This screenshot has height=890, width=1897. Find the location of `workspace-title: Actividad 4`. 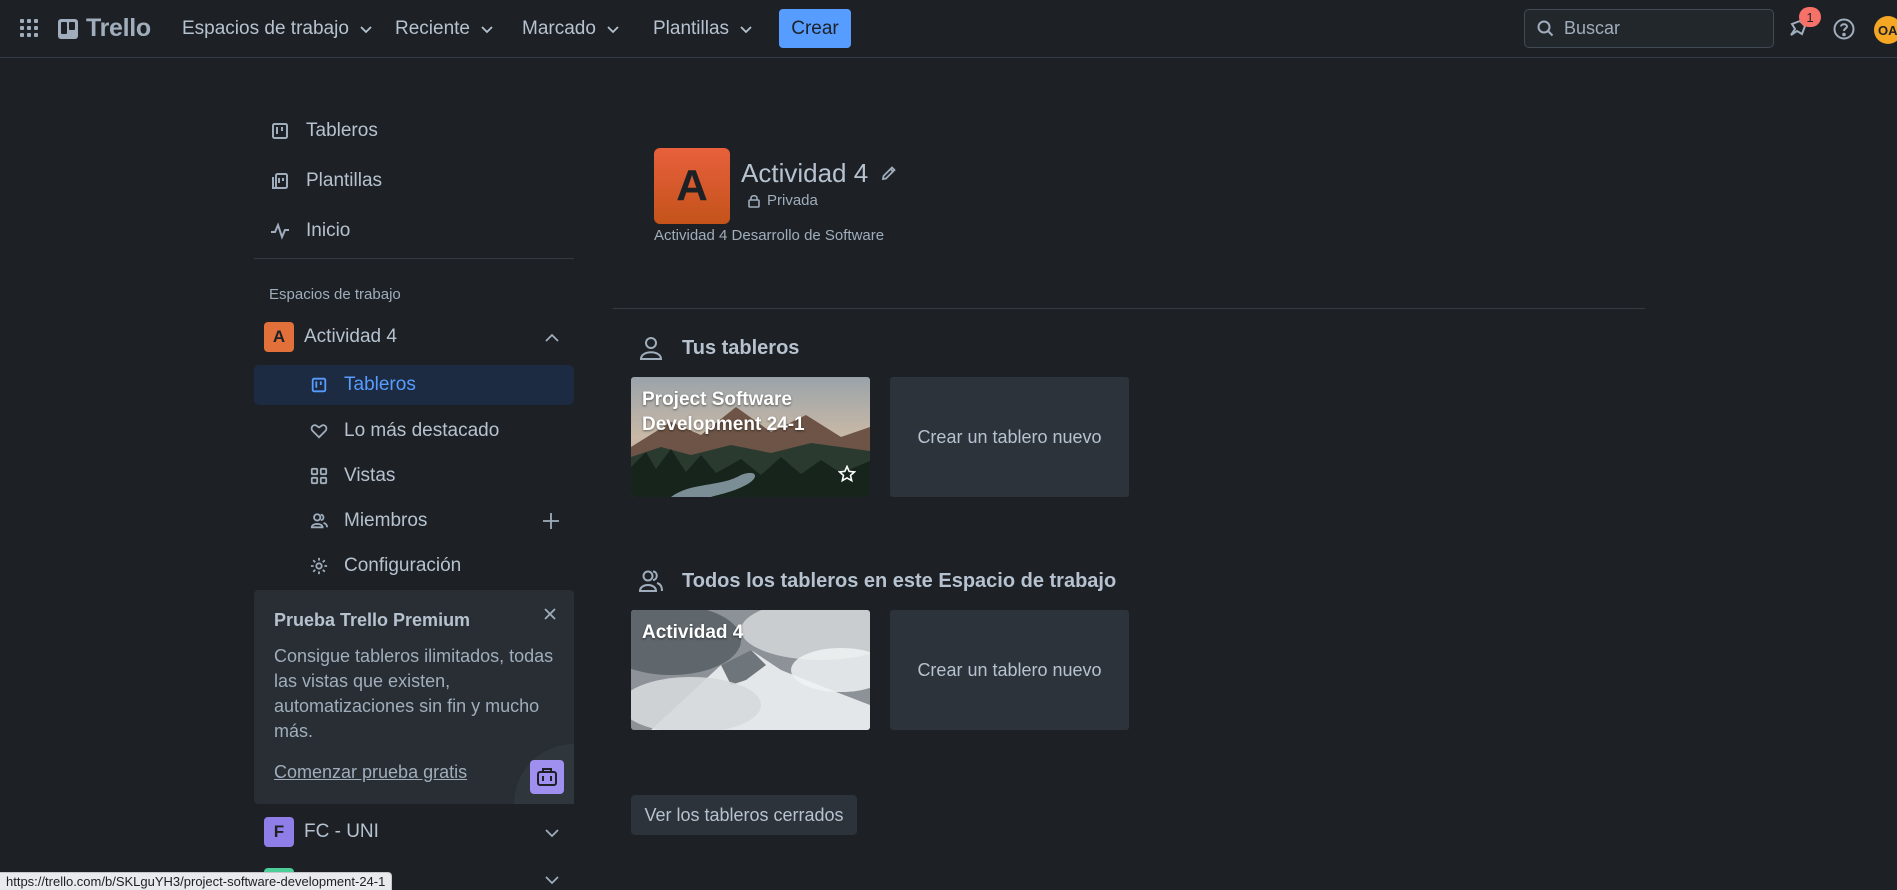

workspace-title: Actividad 4 is located at coordinates (805, 173).